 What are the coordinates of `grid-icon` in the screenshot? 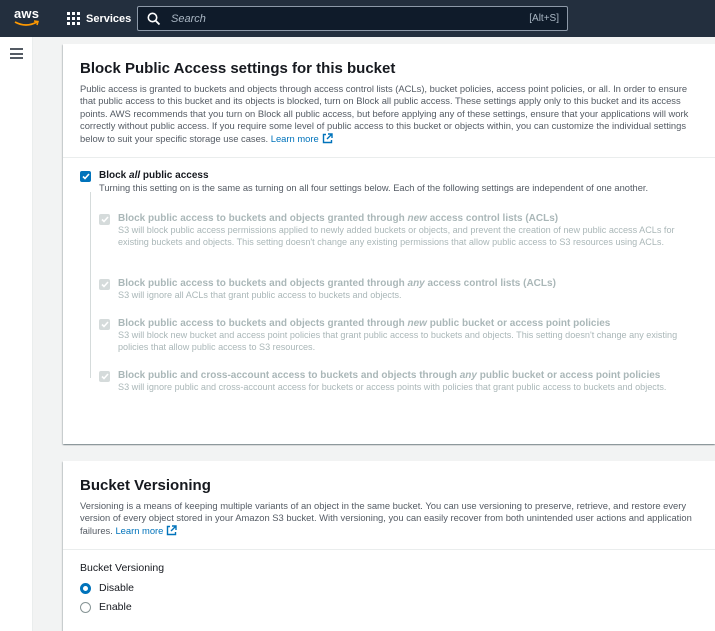 It's located at (73, 18).